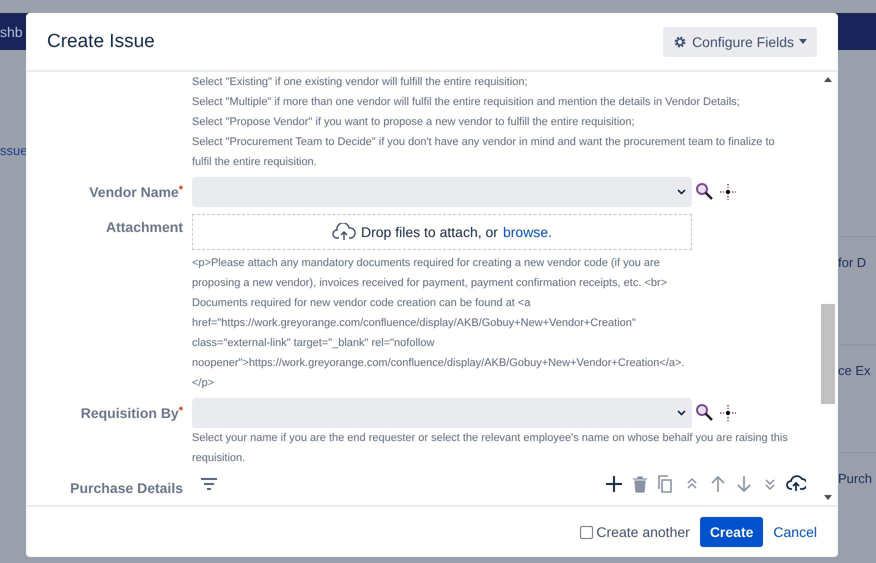 Image resolution: width=876 pixels, height=563 pixels. I want to click on field-label: Purchase Details, so click(126, 488).